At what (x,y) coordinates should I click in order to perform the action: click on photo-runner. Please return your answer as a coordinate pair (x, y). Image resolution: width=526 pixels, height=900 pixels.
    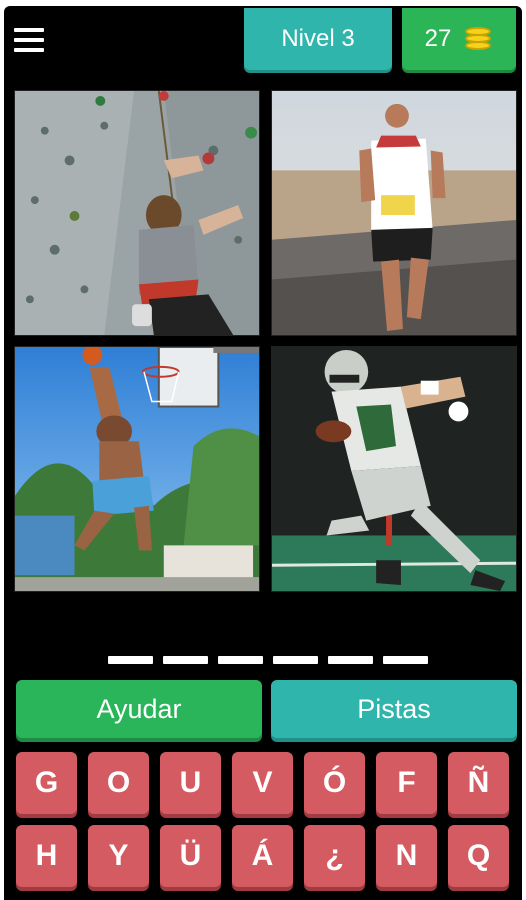
    Looking at the image, I should click on (394, 213).